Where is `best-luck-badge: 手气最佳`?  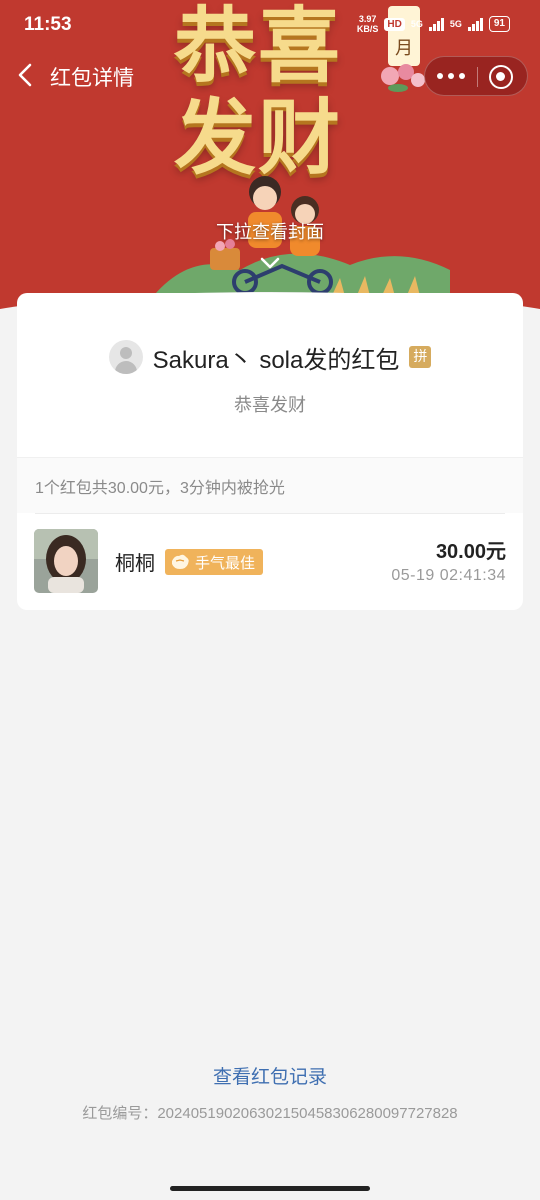
best-luck-badge: 手气最佳 is located at coordinates (214, 562).